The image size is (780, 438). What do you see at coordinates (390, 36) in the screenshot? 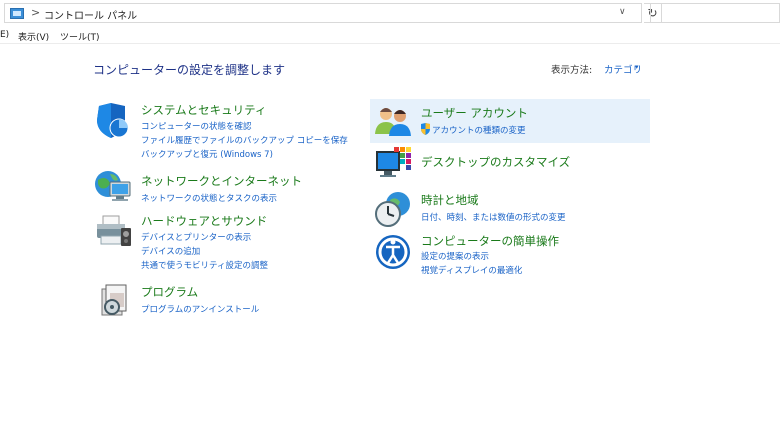
I see `menu-bar: E) 表示(V) ツール(T)` at bounding box center [390, 36].